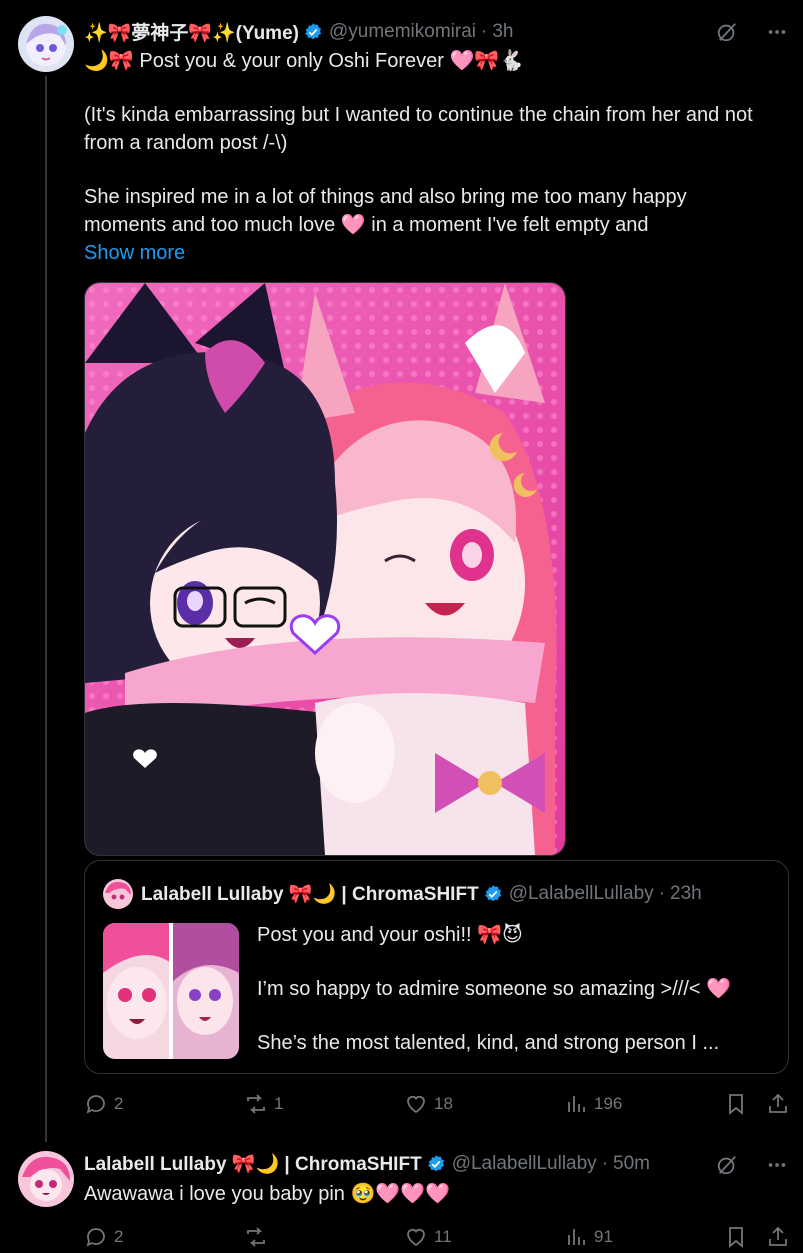 This screenshot has height=1253, width=803. Describe the element at coordinates (502, 32) in the screenshot. I see `post-timestamp: 3h` at that location.